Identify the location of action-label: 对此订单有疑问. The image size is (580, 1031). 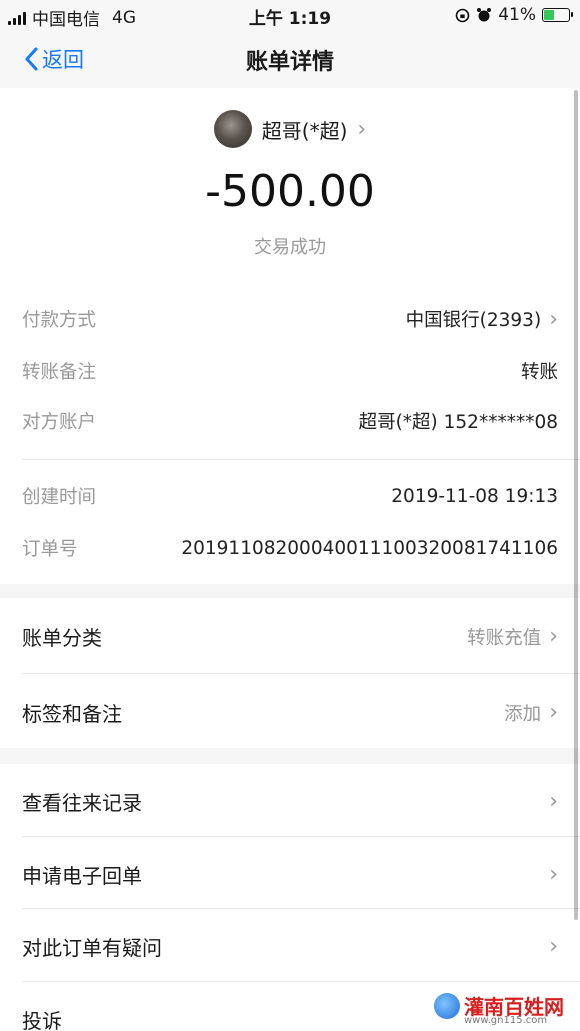
(92, 948).